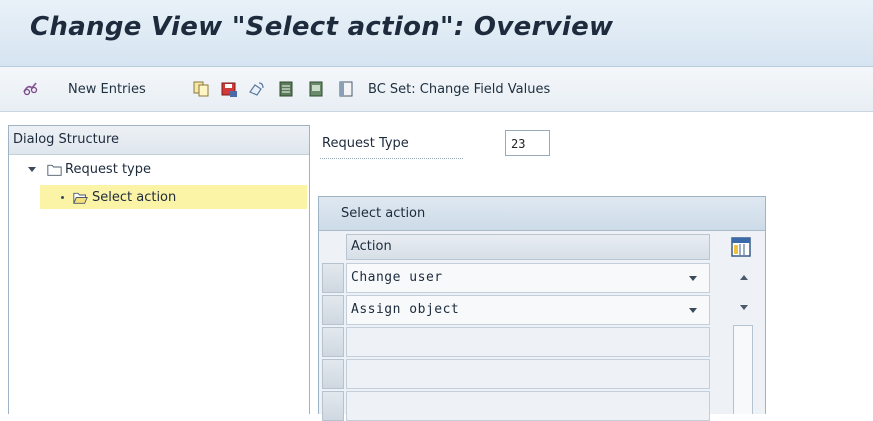 The width and height of the screenshot is (873, 421). I want to click on save-icon, so click(229, 89).